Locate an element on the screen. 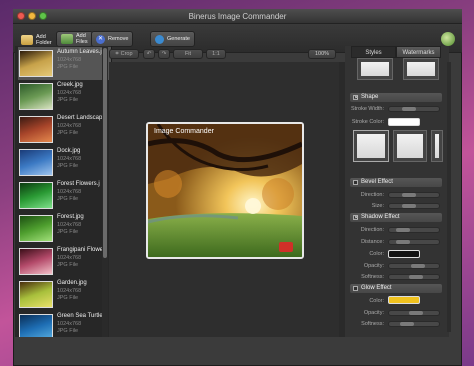  rotate-left-icon: ↶ is located at coordinates (149, 54).